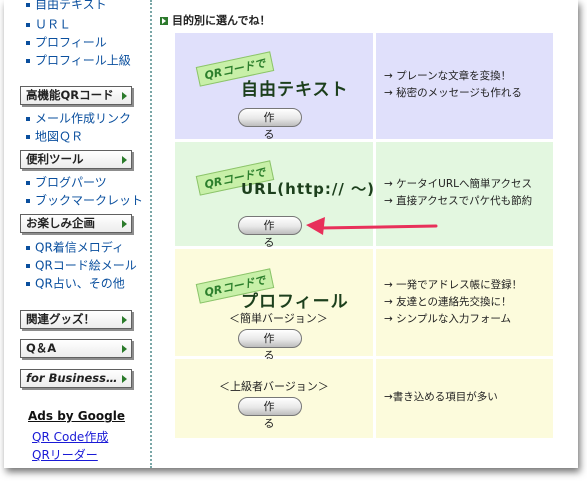  Describe the element at coordinates (151, 234) in the screenshot. I see `sidebar-divider` at that location.